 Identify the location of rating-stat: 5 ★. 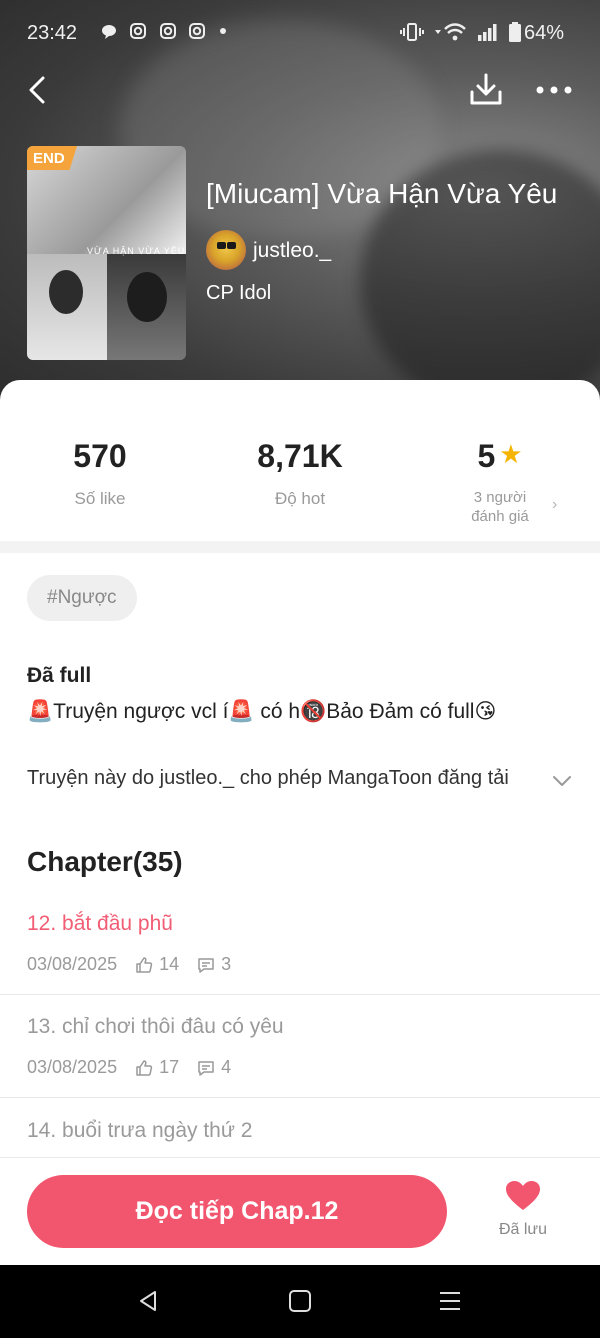
(500, 456).